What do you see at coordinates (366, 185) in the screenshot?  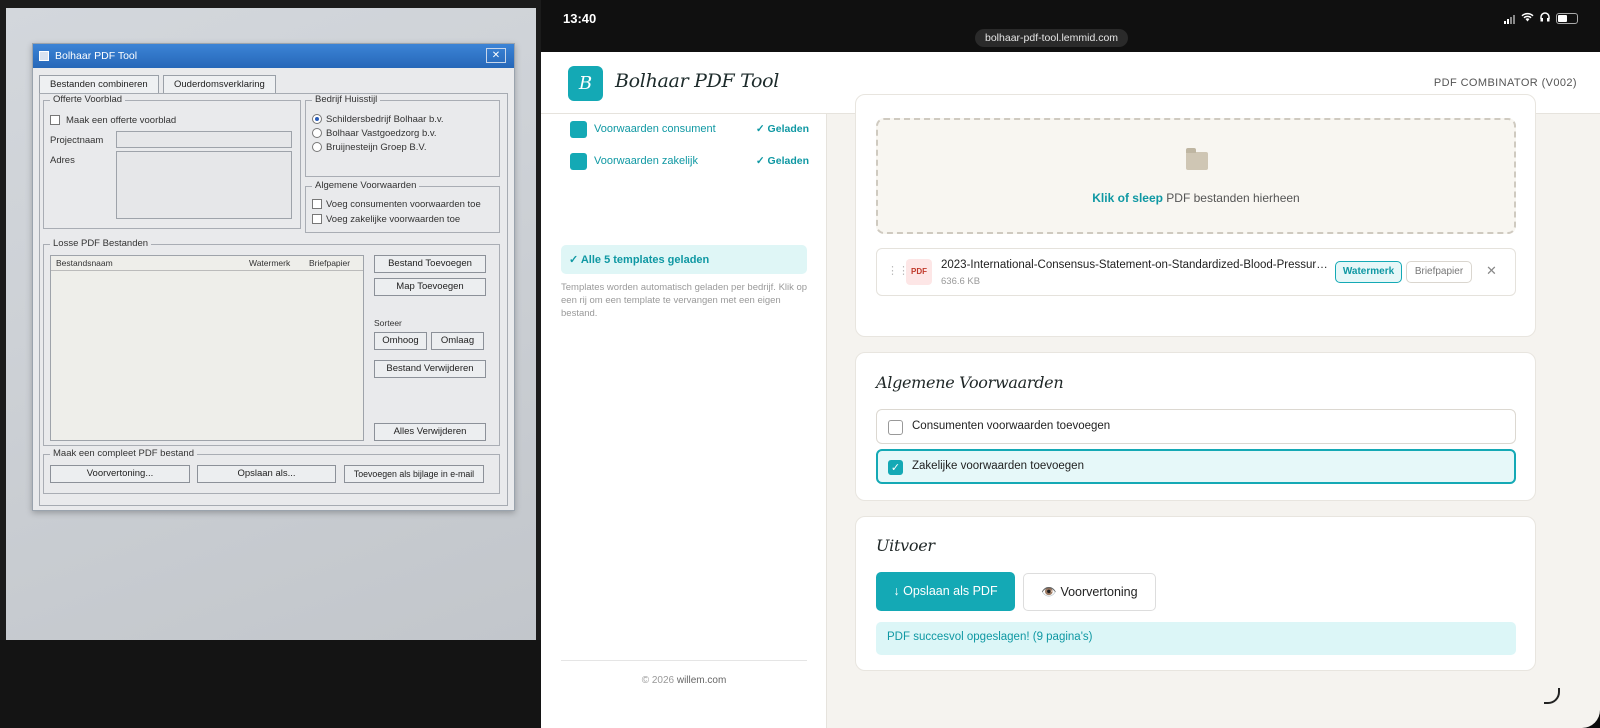 I see `group-label: Algemene Voorwaarden` at bounding box center [366, 185].